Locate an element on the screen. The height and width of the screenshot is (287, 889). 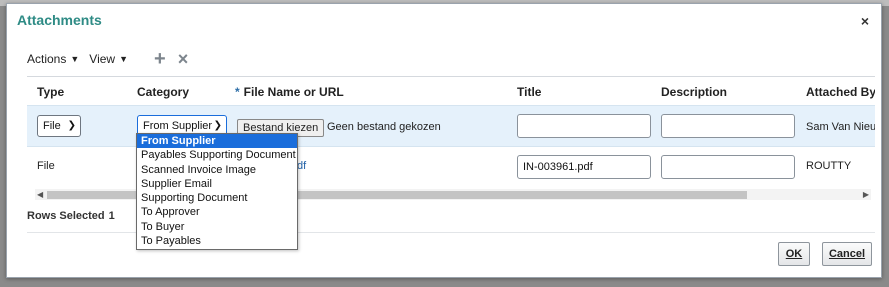
title-input: IN-003961.pdf is located at coordinates (584, 167).